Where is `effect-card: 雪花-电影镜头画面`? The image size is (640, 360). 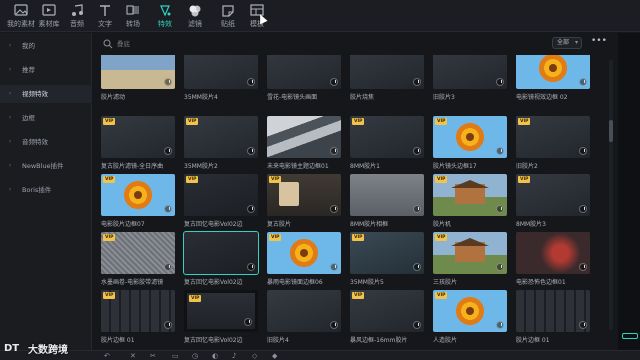
effect-card: 雪花-电影镜头画面 is located at coordinates (304, 78).